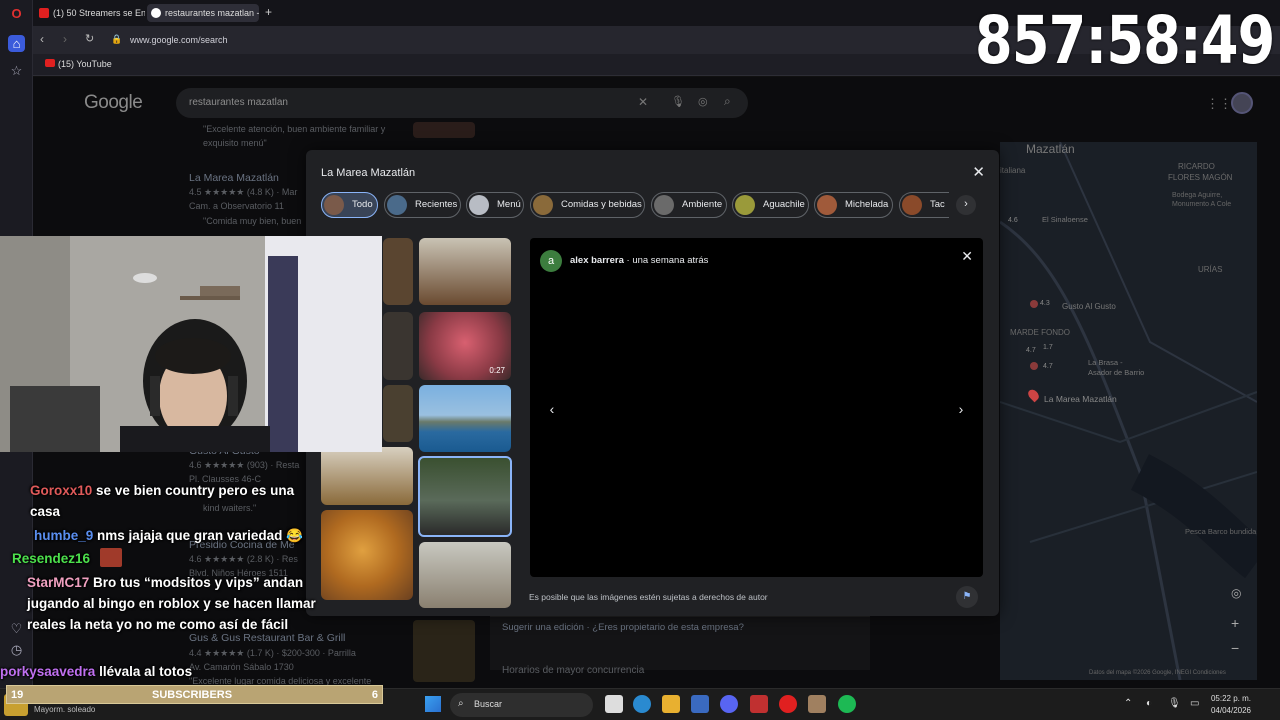 The height and width of the screenshot is (720, 1280). I want to click on search-input: restaurantes mazatlan ✕ 🎙 ◎ ⌕, so click(462, 103).